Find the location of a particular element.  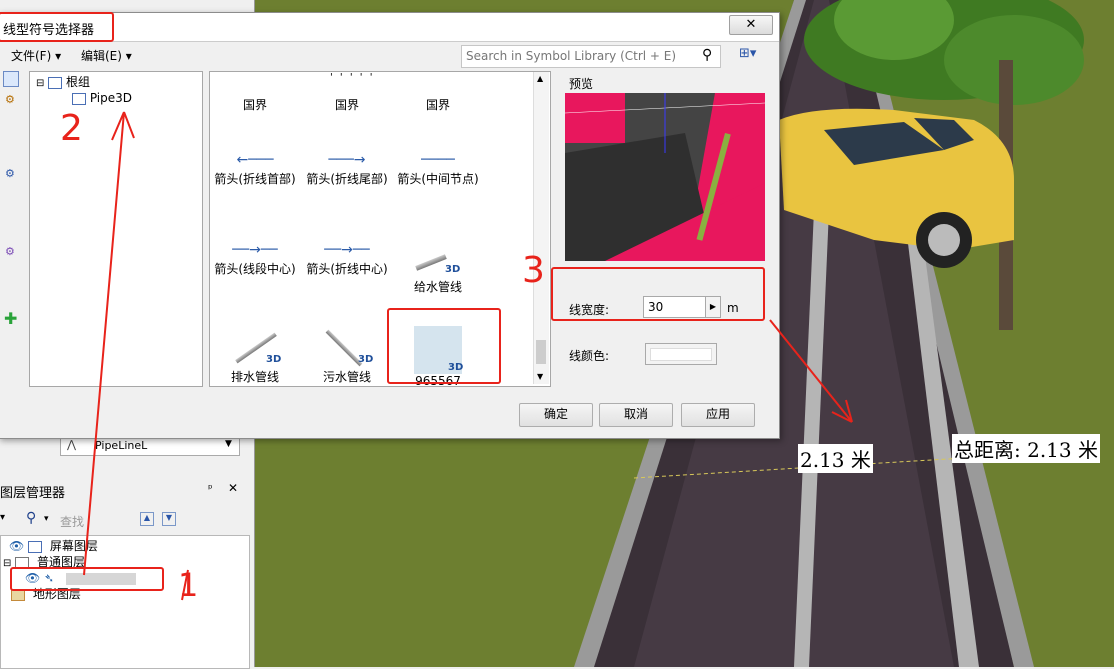

annotation-number: 2 is located at coordinates (71, 128).